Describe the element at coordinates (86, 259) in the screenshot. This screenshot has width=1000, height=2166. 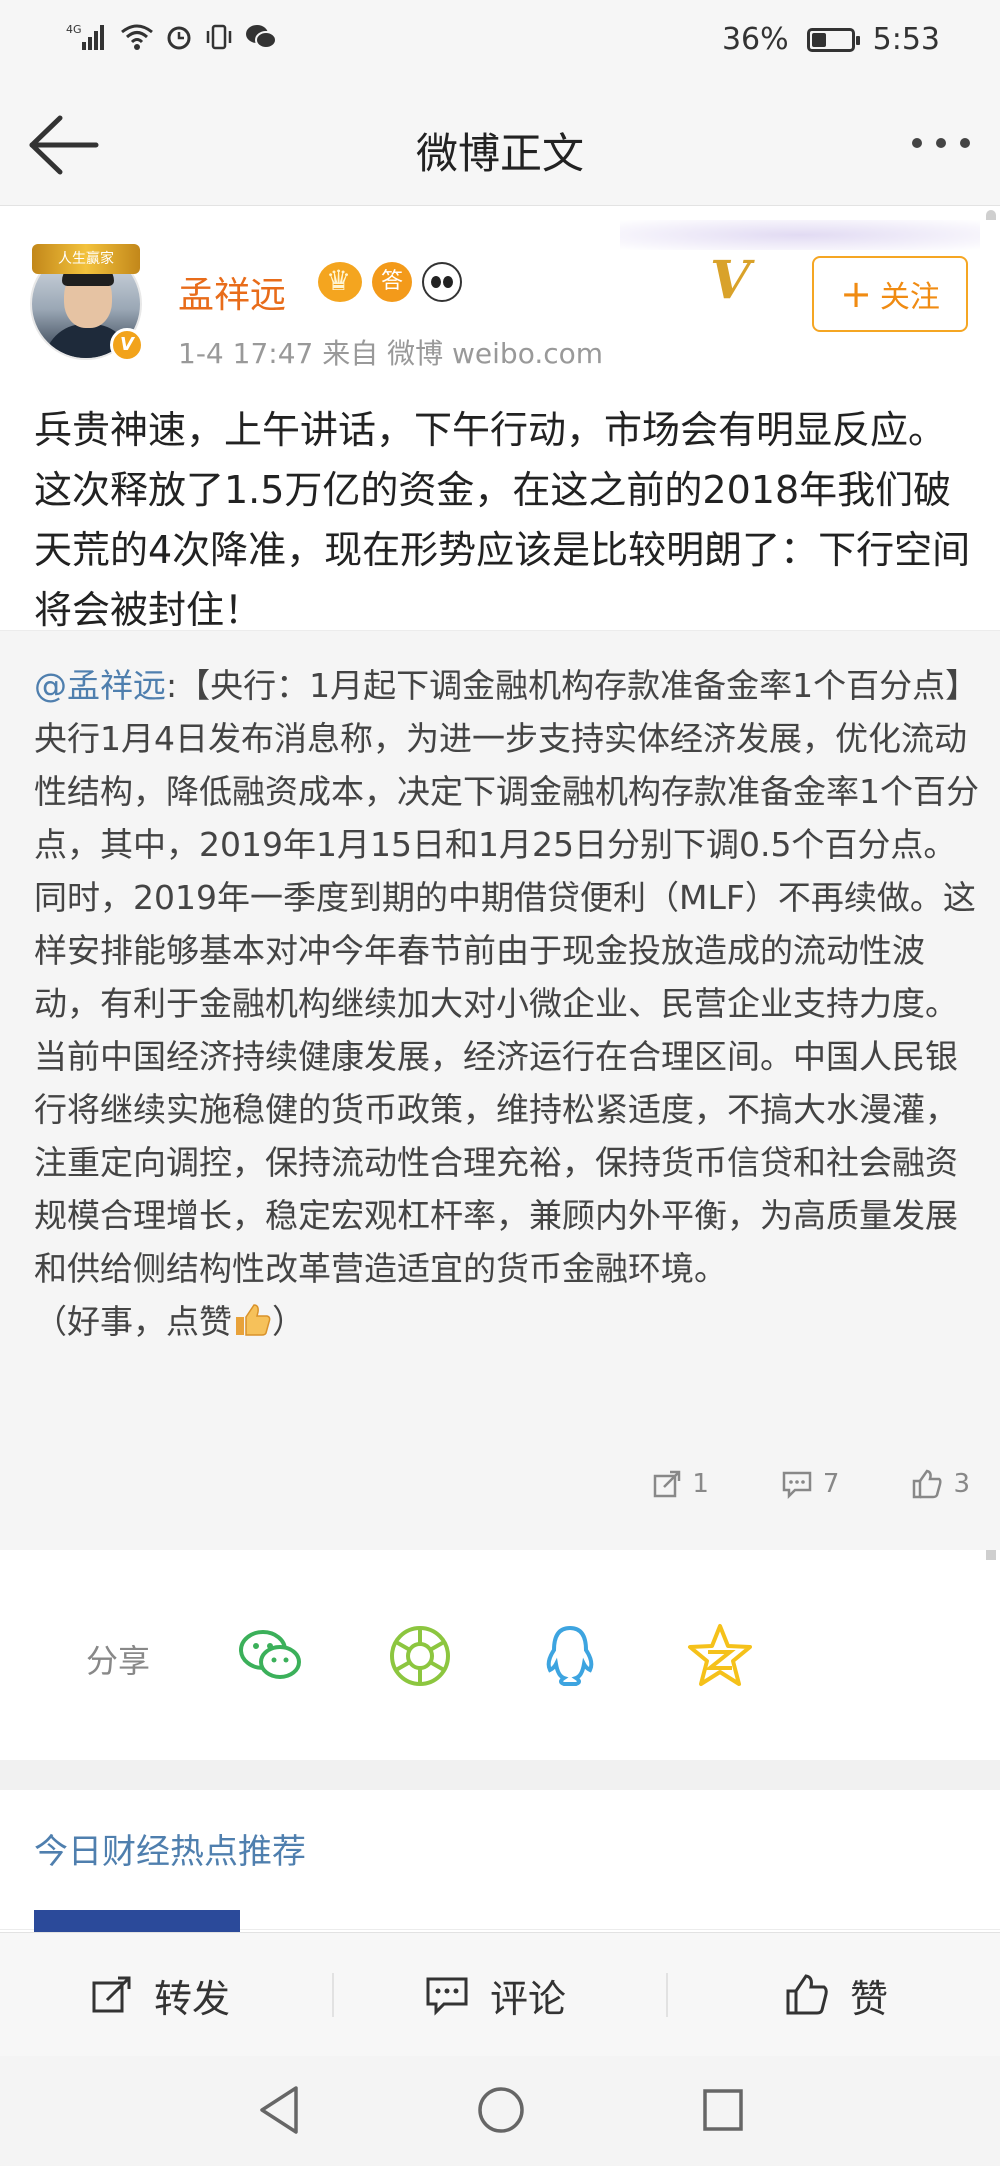
I see `avatar-frame-banner: 人生赢家` at that location.